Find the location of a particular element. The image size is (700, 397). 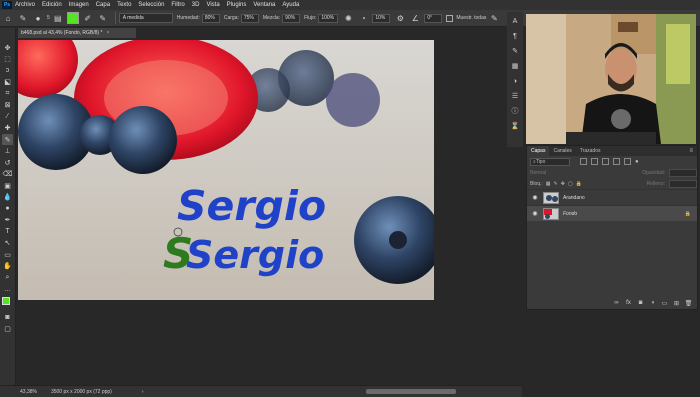

swatches-panel-icon: ▦ is located at coordinates (515, 66).